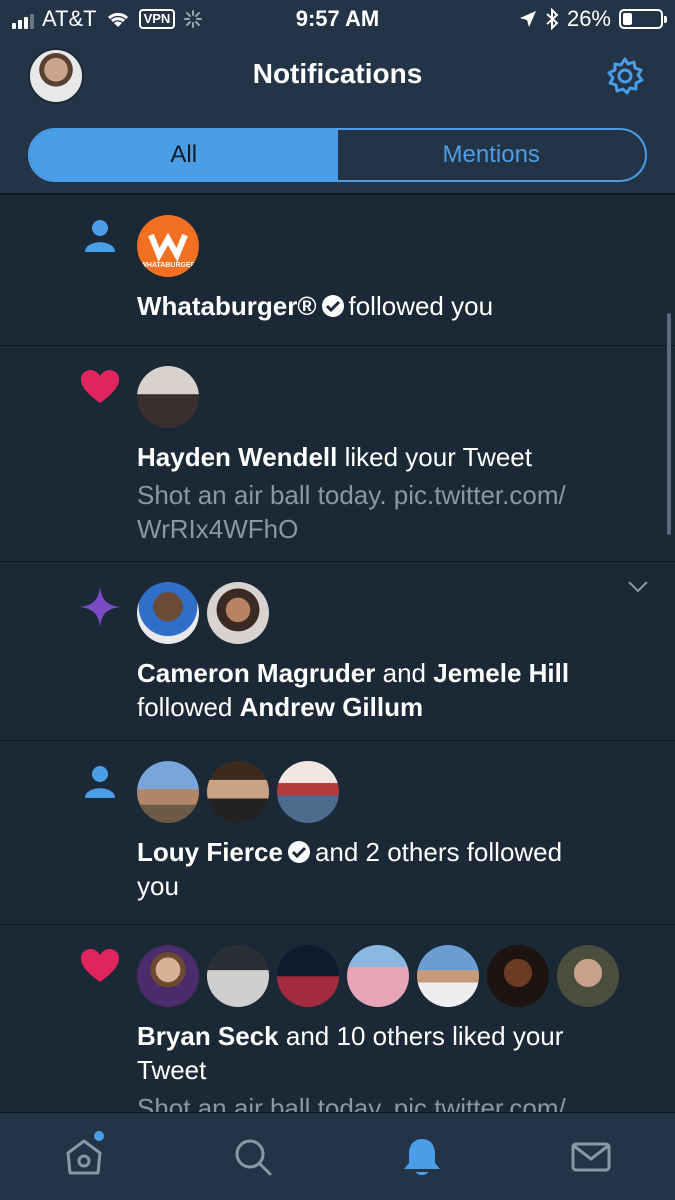 This screenshot has height=1200, width=675. What do you see at coordinates (185, 707) in the screenshot?
I see `notification-action: followed` at bounding box center [185, 707].